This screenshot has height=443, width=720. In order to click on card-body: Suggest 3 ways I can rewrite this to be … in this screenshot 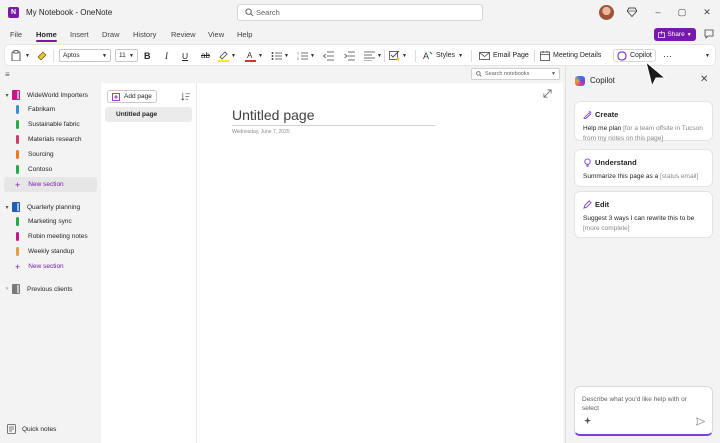, I will do `click(645, 223)`.